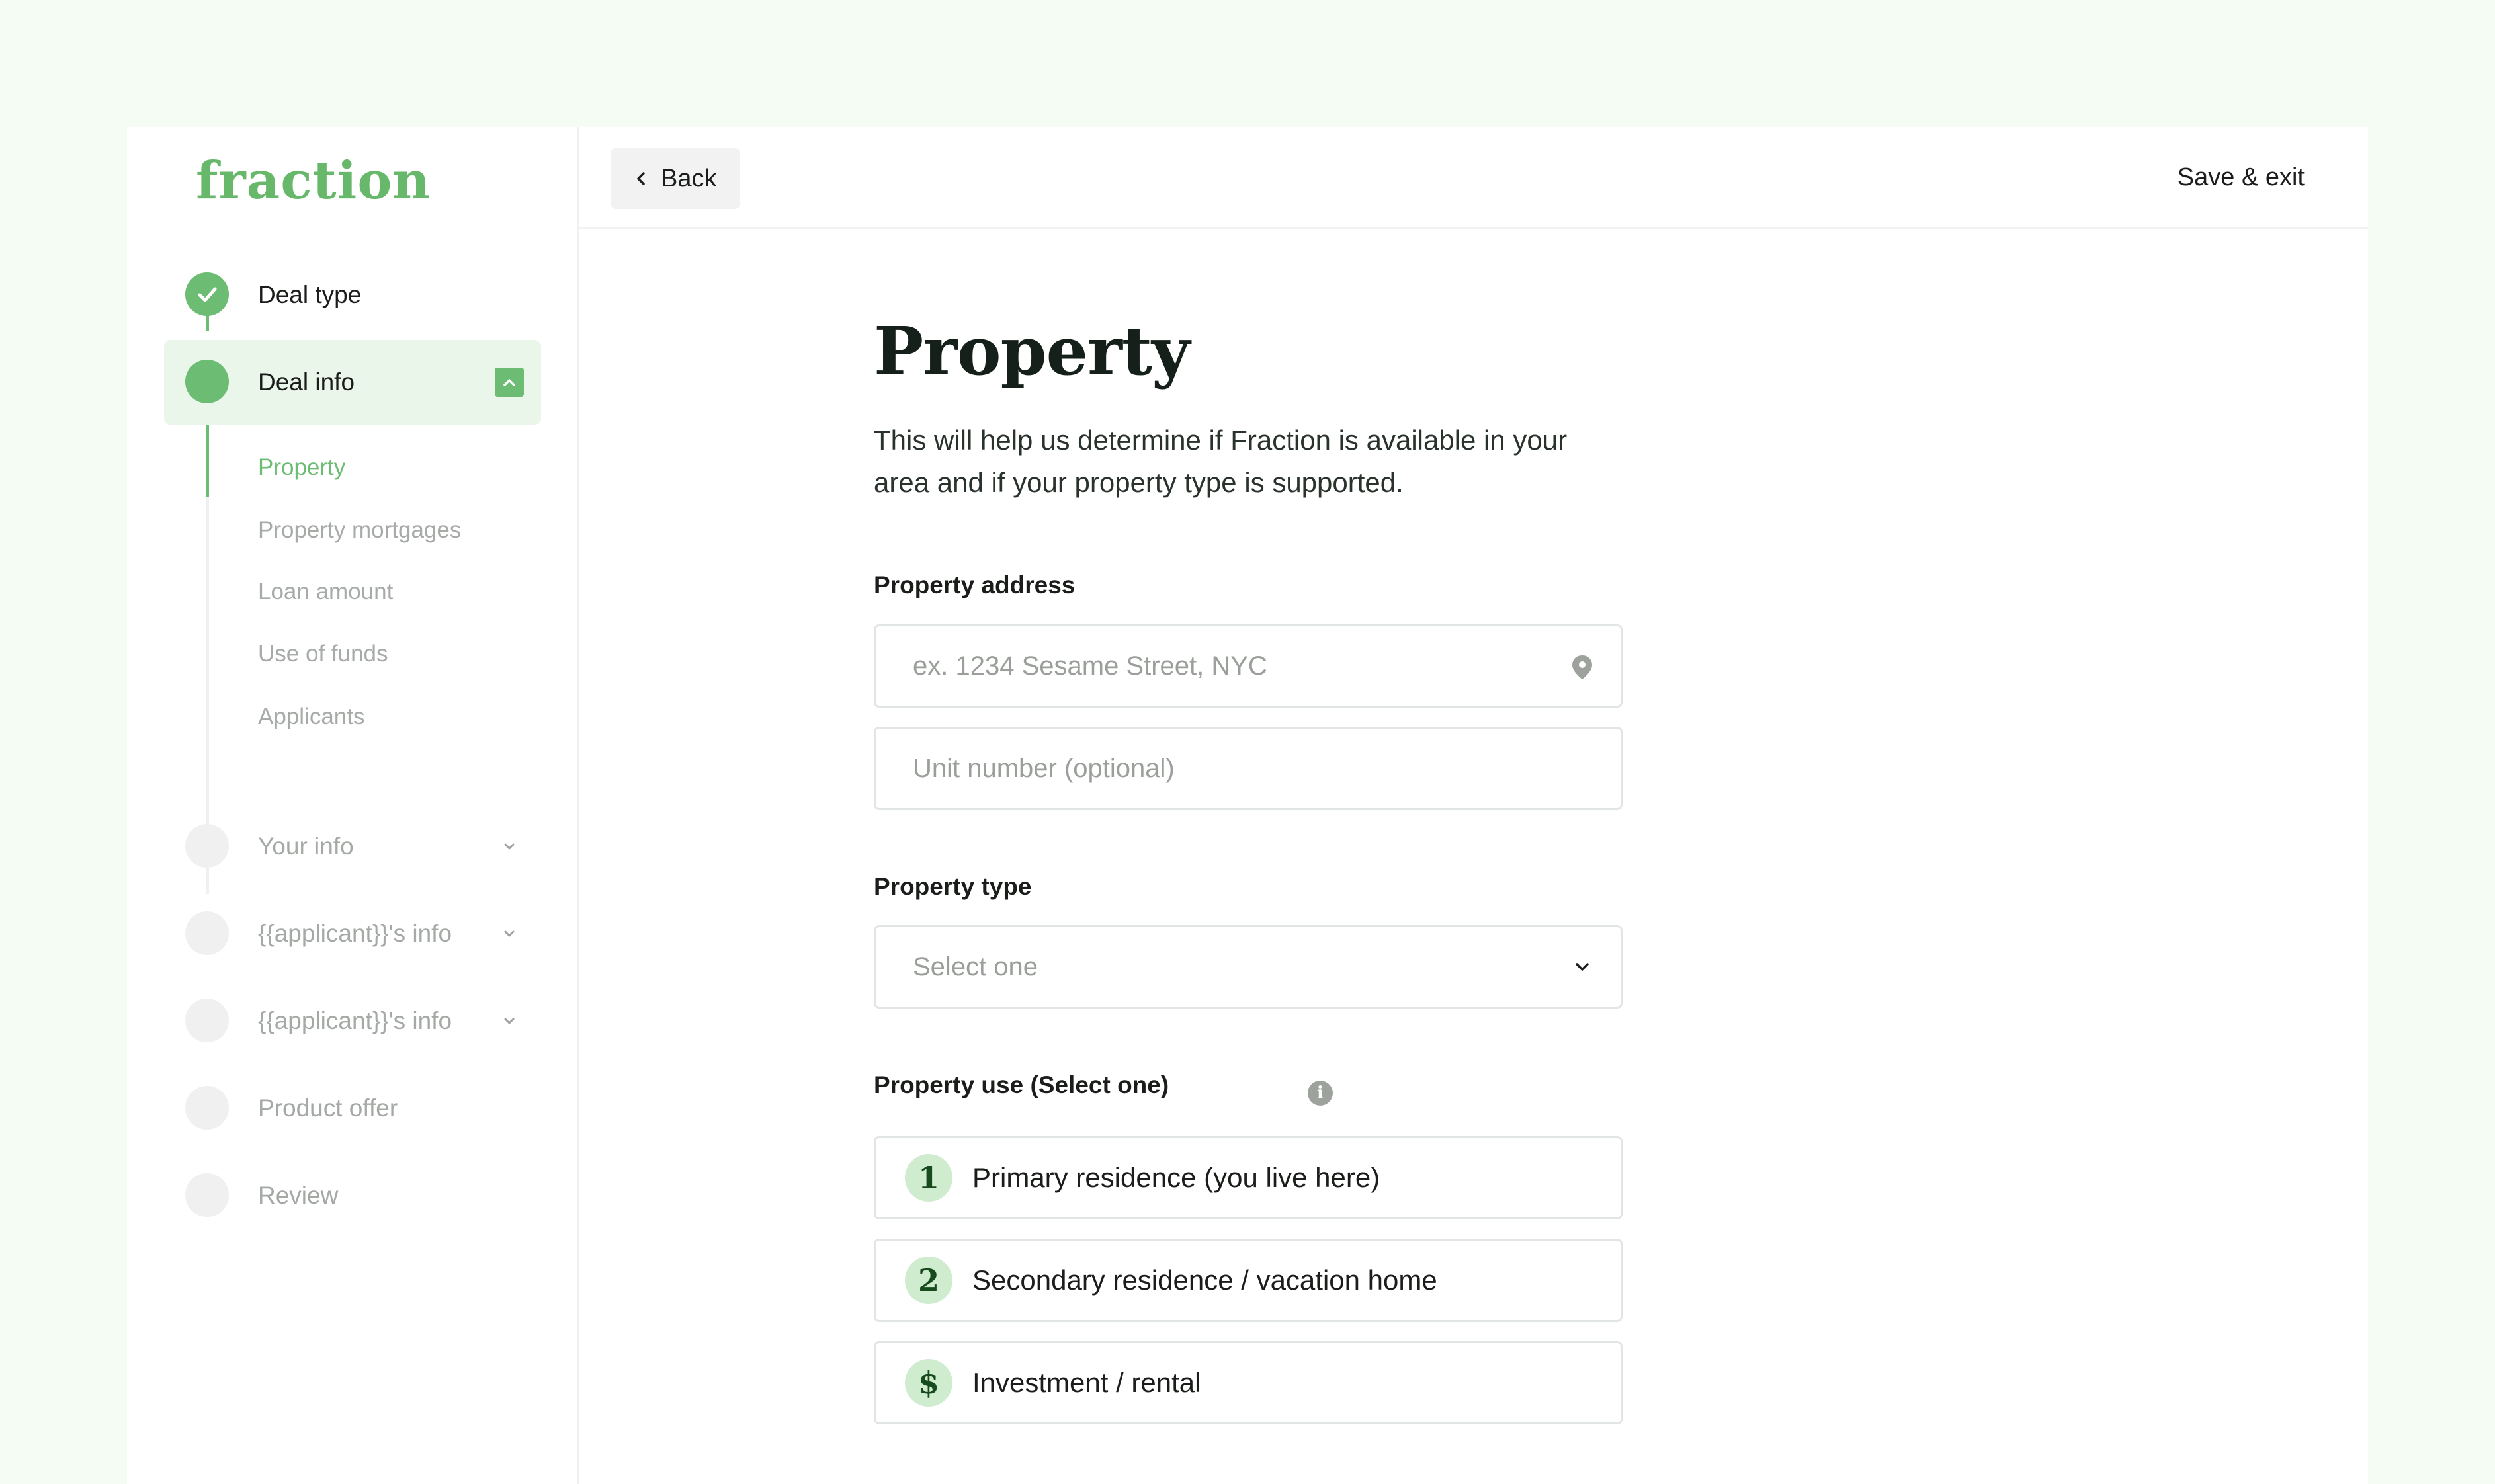 The height and width of the screenshot is (1484, 2495). Describe the element at coordinates (509, 383) in the screenshot. I see `chevron-up-icon` at that location.